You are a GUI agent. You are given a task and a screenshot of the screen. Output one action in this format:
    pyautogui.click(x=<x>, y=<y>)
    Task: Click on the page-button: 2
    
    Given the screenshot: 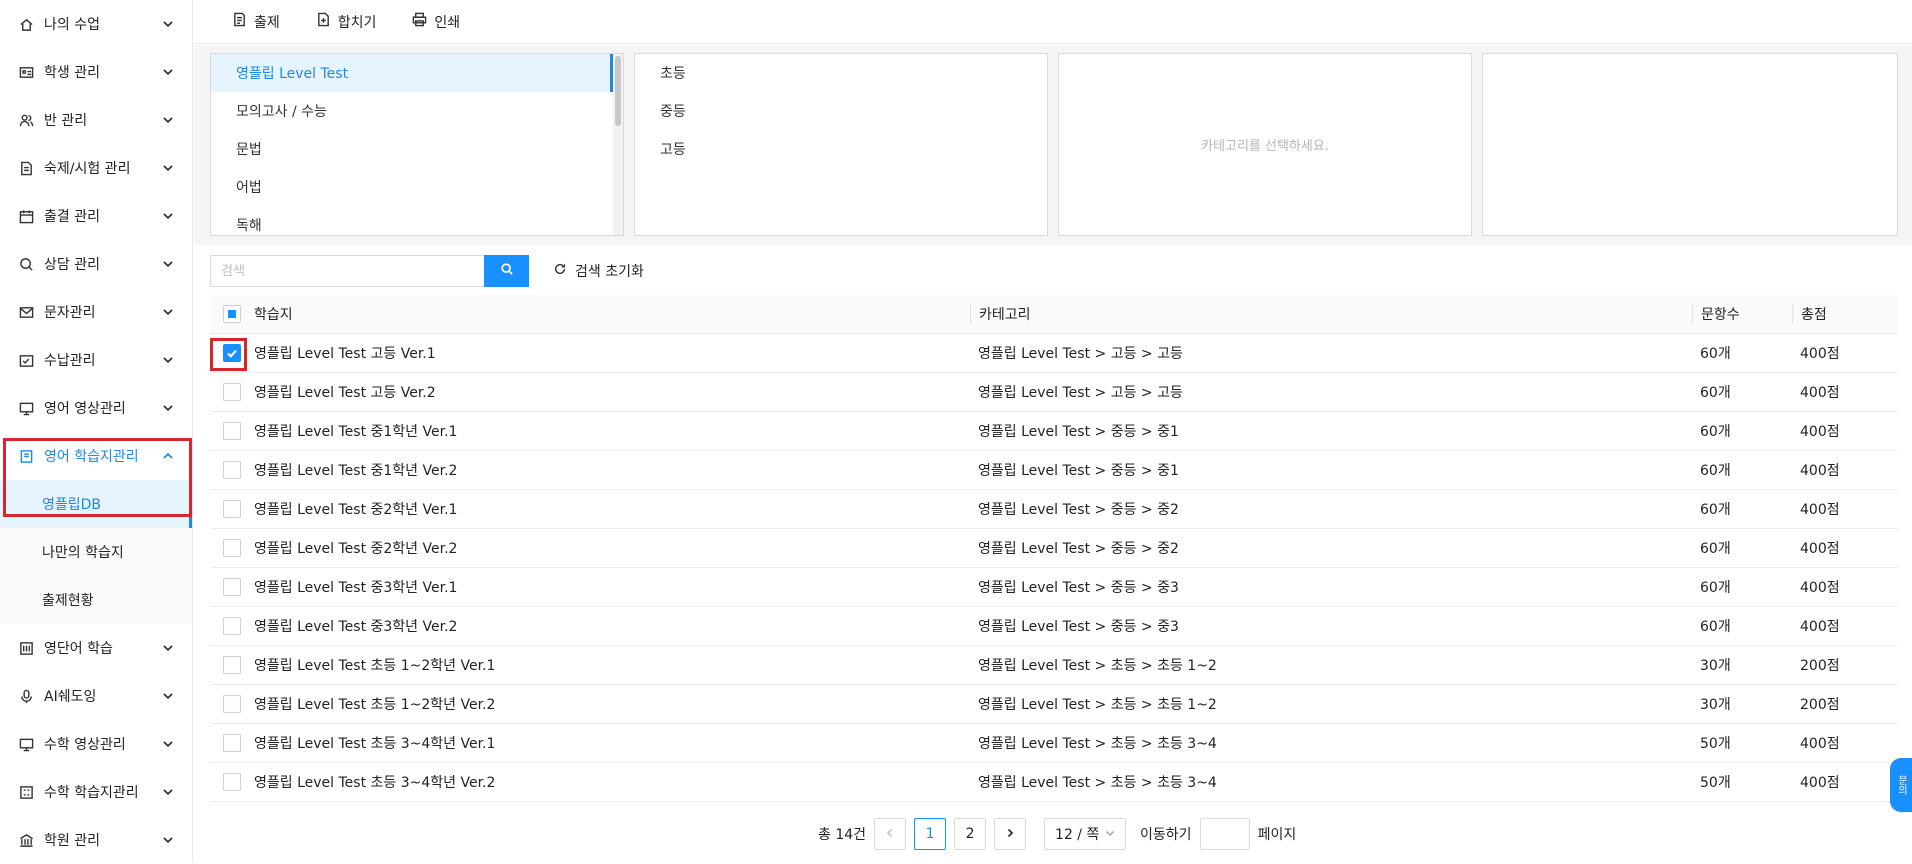 What is the action you would take?
    pyautogui.click(x=970, y=834)
    